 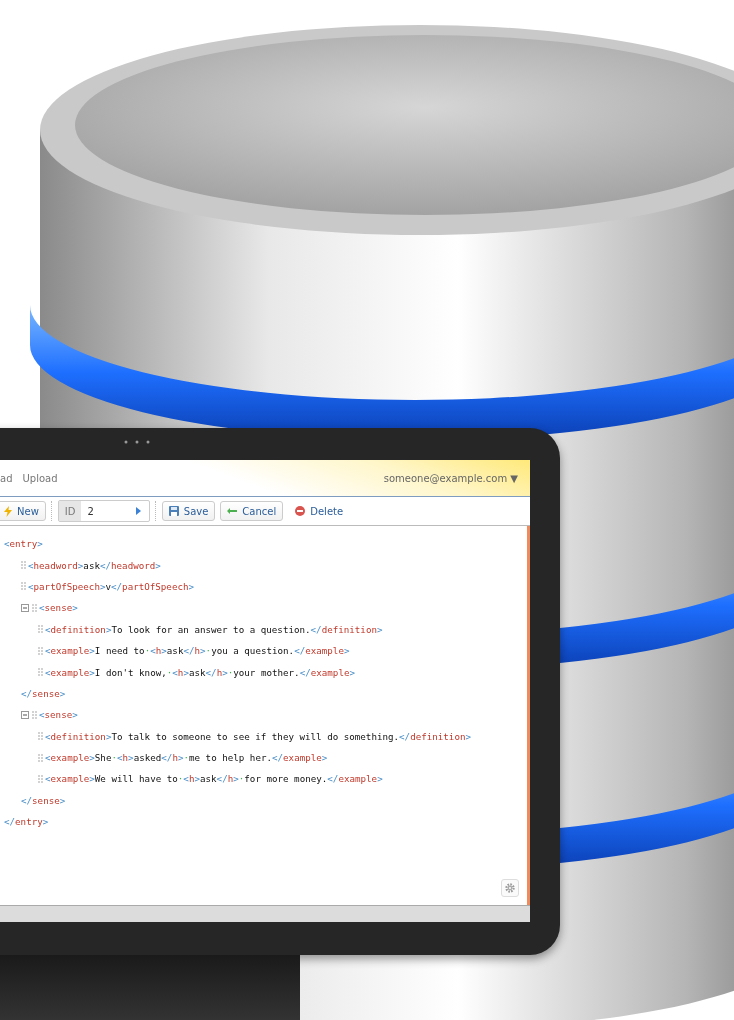 I want to click on delete-button: Delete, so click(x=319, y=511).